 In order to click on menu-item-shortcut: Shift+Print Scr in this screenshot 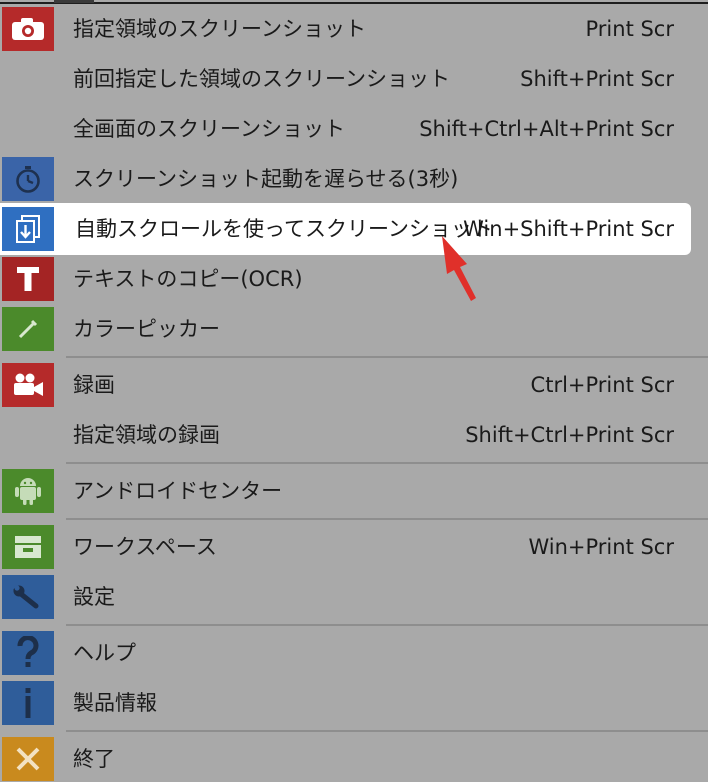, I will do `click(597, 79)`.